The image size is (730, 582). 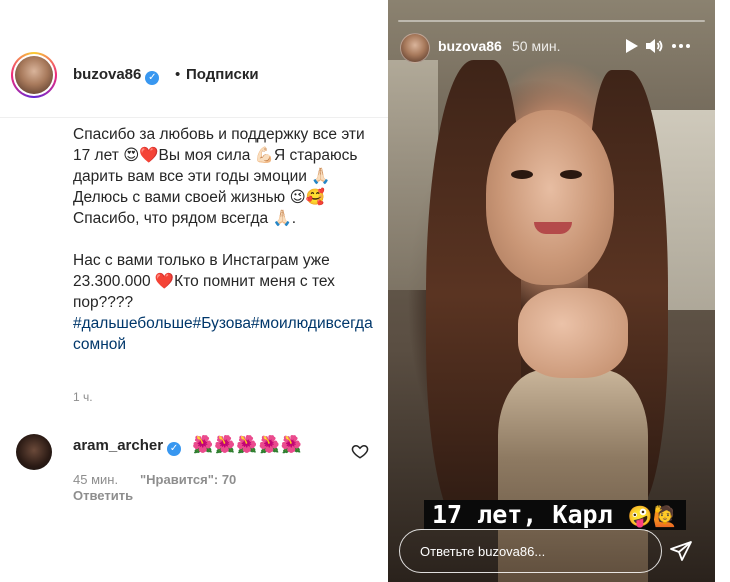 What do you see at coordinates (681, 46) in the screenshot?
I see `more-icon` at bounding box center [681, 46].